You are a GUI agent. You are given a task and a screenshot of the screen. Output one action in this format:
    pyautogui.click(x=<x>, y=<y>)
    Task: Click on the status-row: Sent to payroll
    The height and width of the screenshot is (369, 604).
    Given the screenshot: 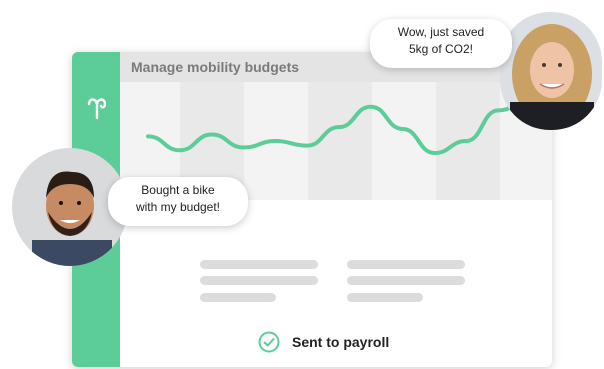 What is the action you would take?
    pyautogui.click(x=323, y=342)
    